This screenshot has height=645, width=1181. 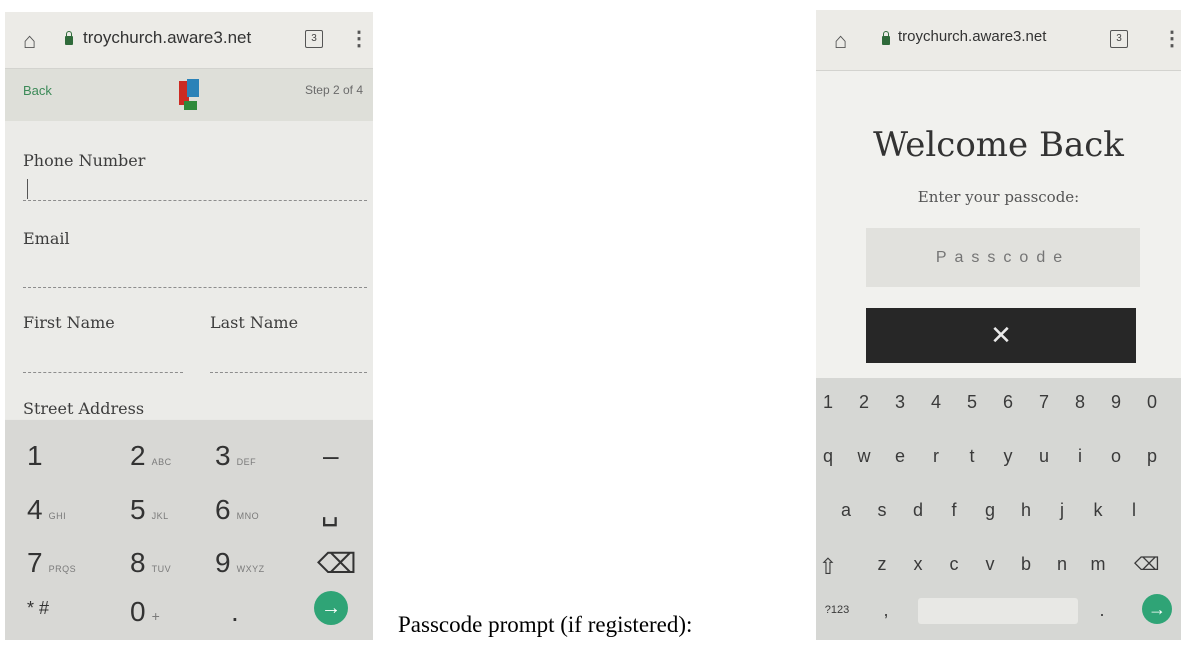 What do you see at coordinates (195, 200) in the screenshot?
I see `phone-number-input` at bounding box center [195, 200].